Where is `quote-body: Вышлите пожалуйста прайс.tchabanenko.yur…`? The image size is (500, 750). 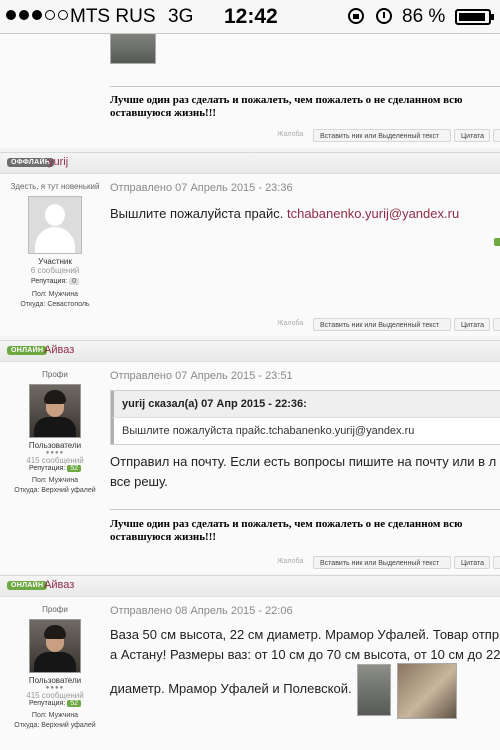
quote-body: Вышлите пожалуйста прайс.tchabanenko.yur… is located at coordinates (305, 431).